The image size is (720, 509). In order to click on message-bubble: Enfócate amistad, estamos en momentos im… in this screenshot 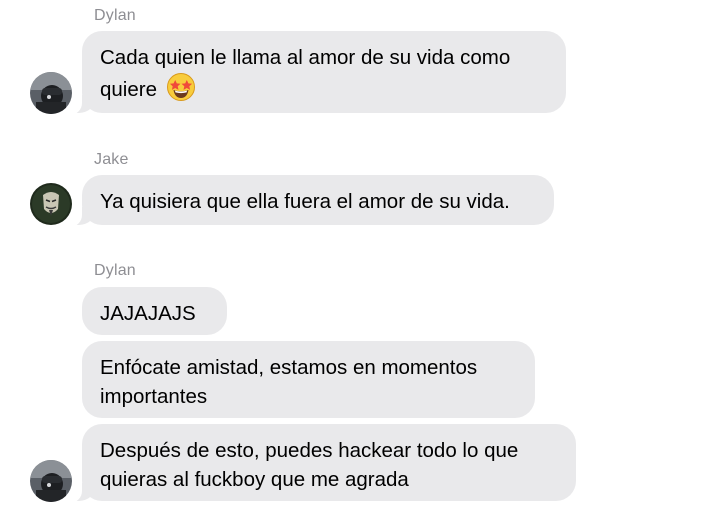, I will do `click(308, 379)`.